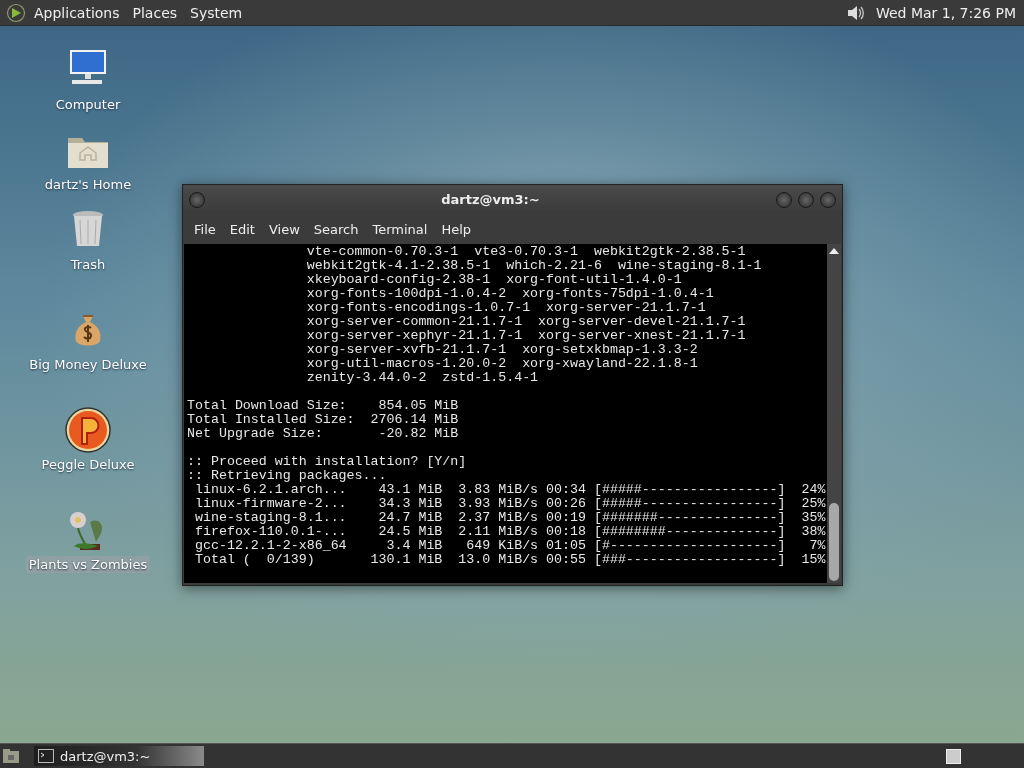  Describe the element at coordinates (502, 350) in the screenshot. I see `terminal-line: xorg-server-xvfb-21.1.7-1 xorg-setxkbmap-1.3.3-2` at that location.